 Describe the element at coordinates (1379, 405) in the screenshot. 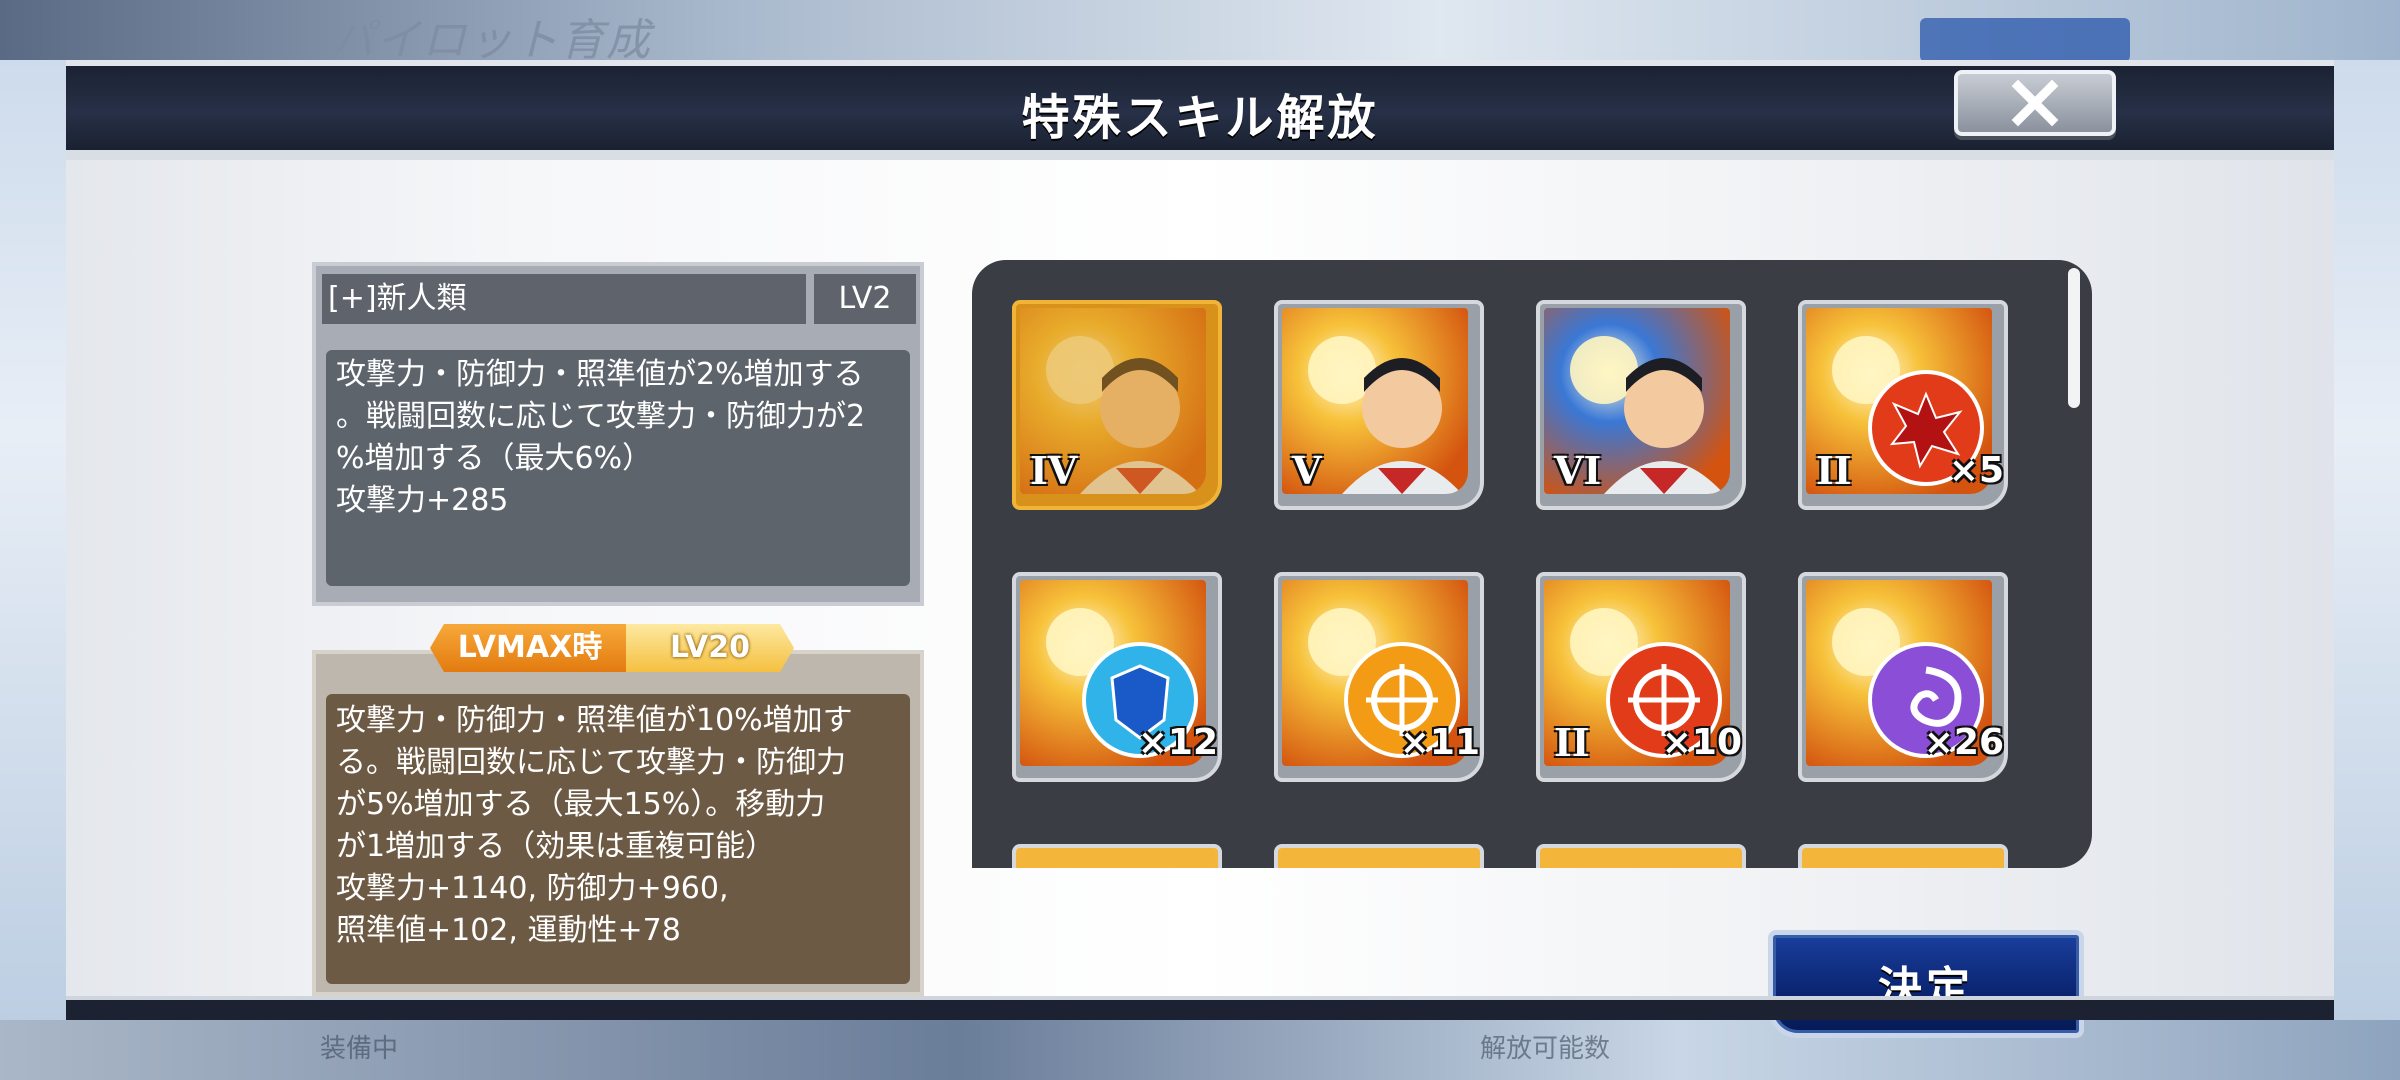

I see `material-item-pilot: V` at that location.